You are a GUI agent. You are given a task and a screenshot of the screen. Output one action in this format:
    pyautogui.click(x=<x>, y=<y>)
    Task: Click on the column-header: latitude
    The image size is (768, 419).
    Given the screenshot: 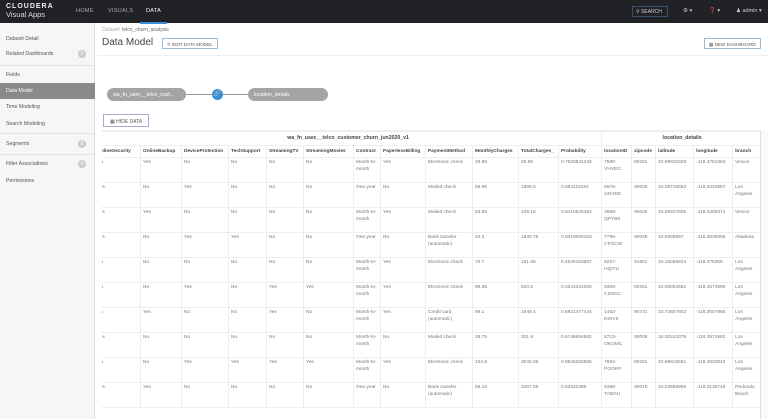 What is the action you would take?
    pyautogui.click(x=675, y=151)
    